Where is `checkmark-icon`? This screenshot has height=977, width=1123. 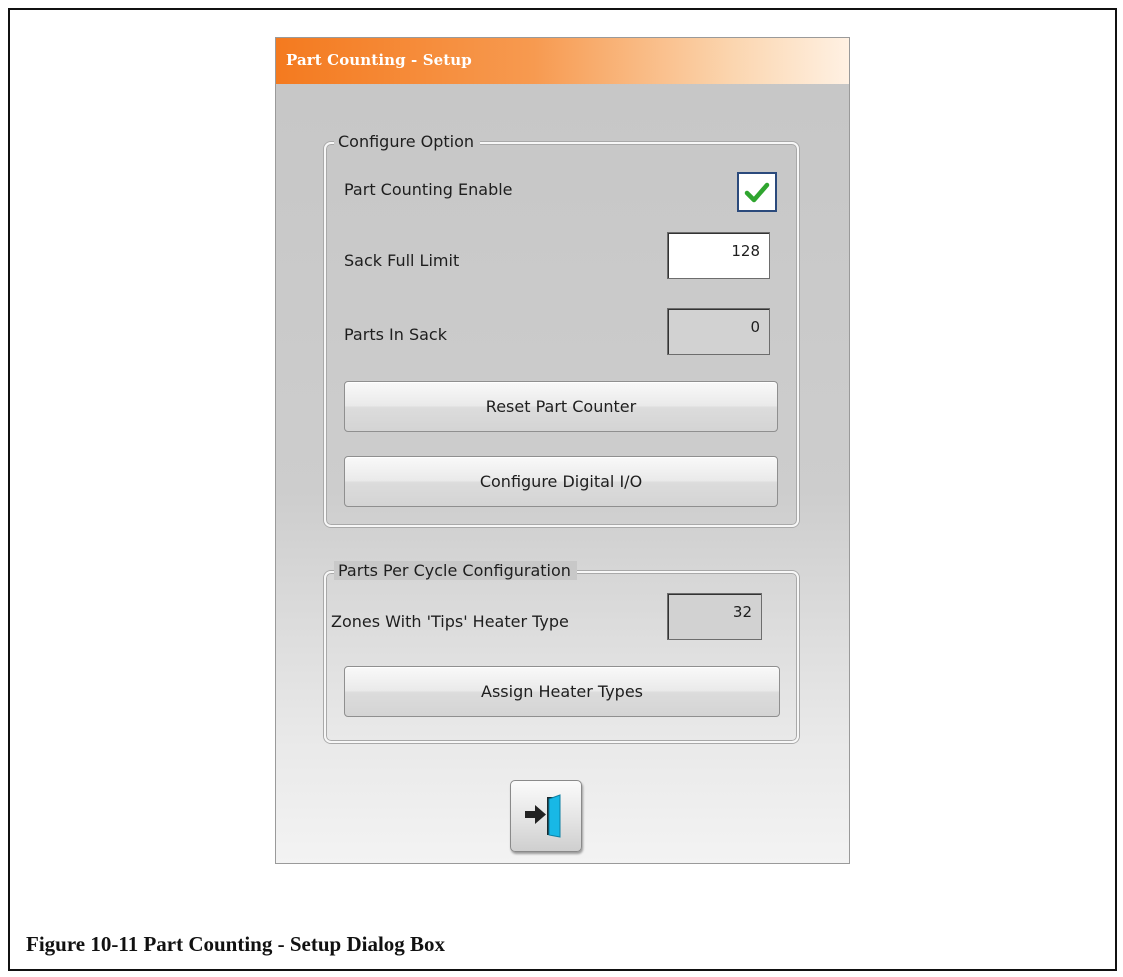
checkmark-icon is located at coordinates (757, 192).